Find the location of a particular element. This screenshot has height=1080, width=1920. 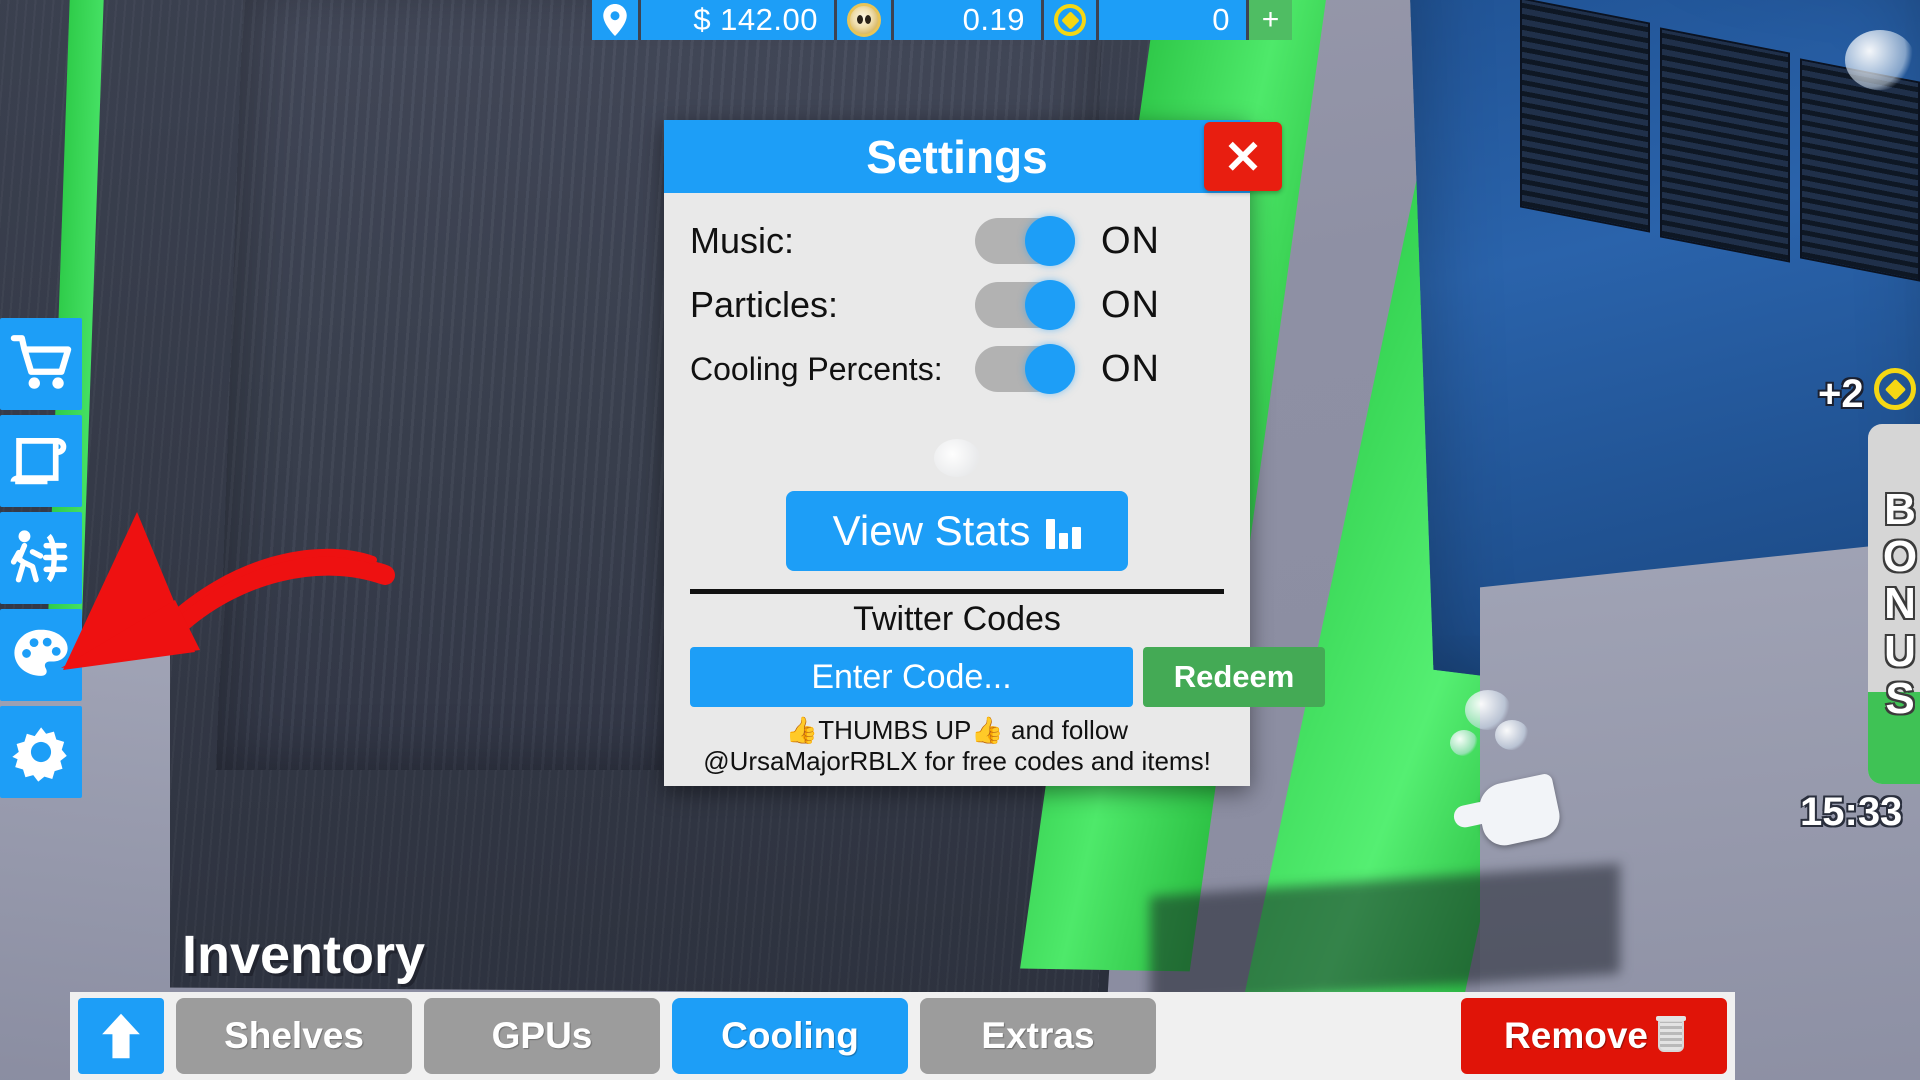

bonus-timer: 15:33 is located at coordinates (1851, 812).